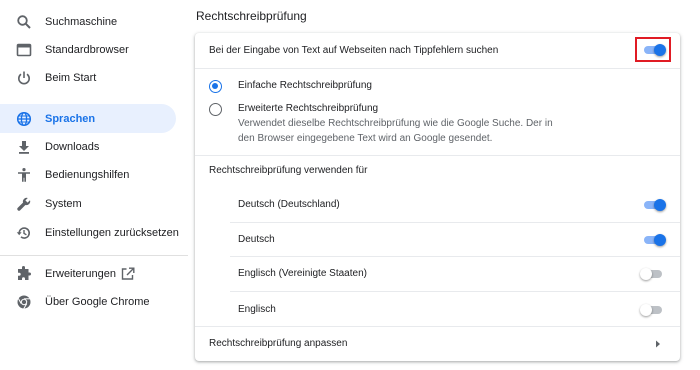  I want to click on sidebar-item-label: Einstellungen zurücksetzen, so click(112, 232).